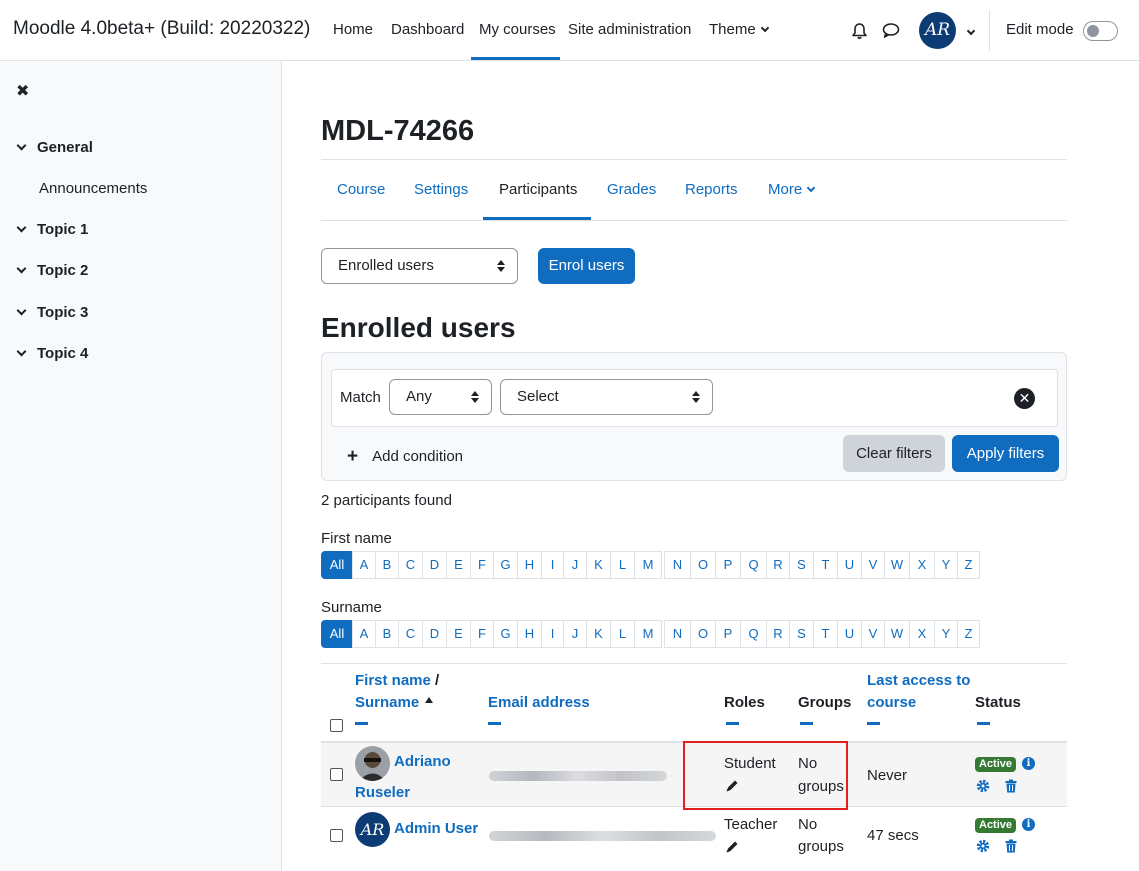 Image resolution: width=1139 pixels, height=871 pixels. What do you see at coordinates (539, 703) in the screenshot?
I see `sort-email-header: Email address` at bounding box center [539, 703].